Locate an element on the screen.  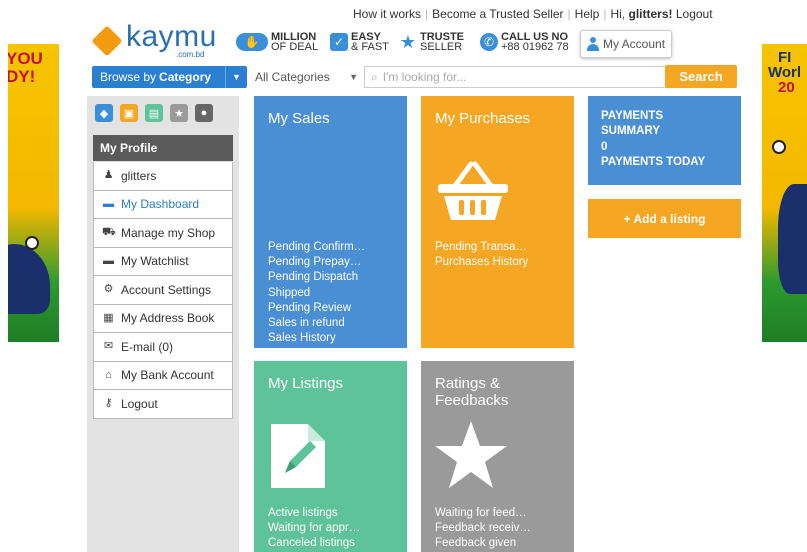
user-icon: ● is located at coordinates (204, 113).